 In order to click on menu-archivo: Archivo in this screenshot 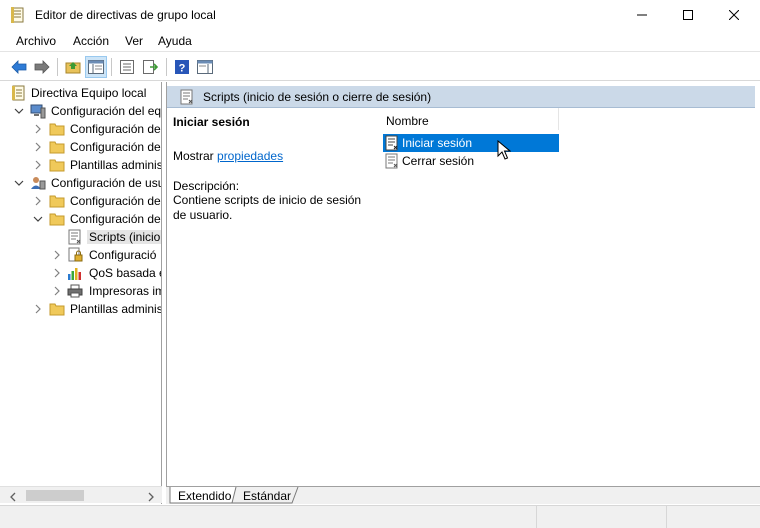, I will do `click(36, 41)`.